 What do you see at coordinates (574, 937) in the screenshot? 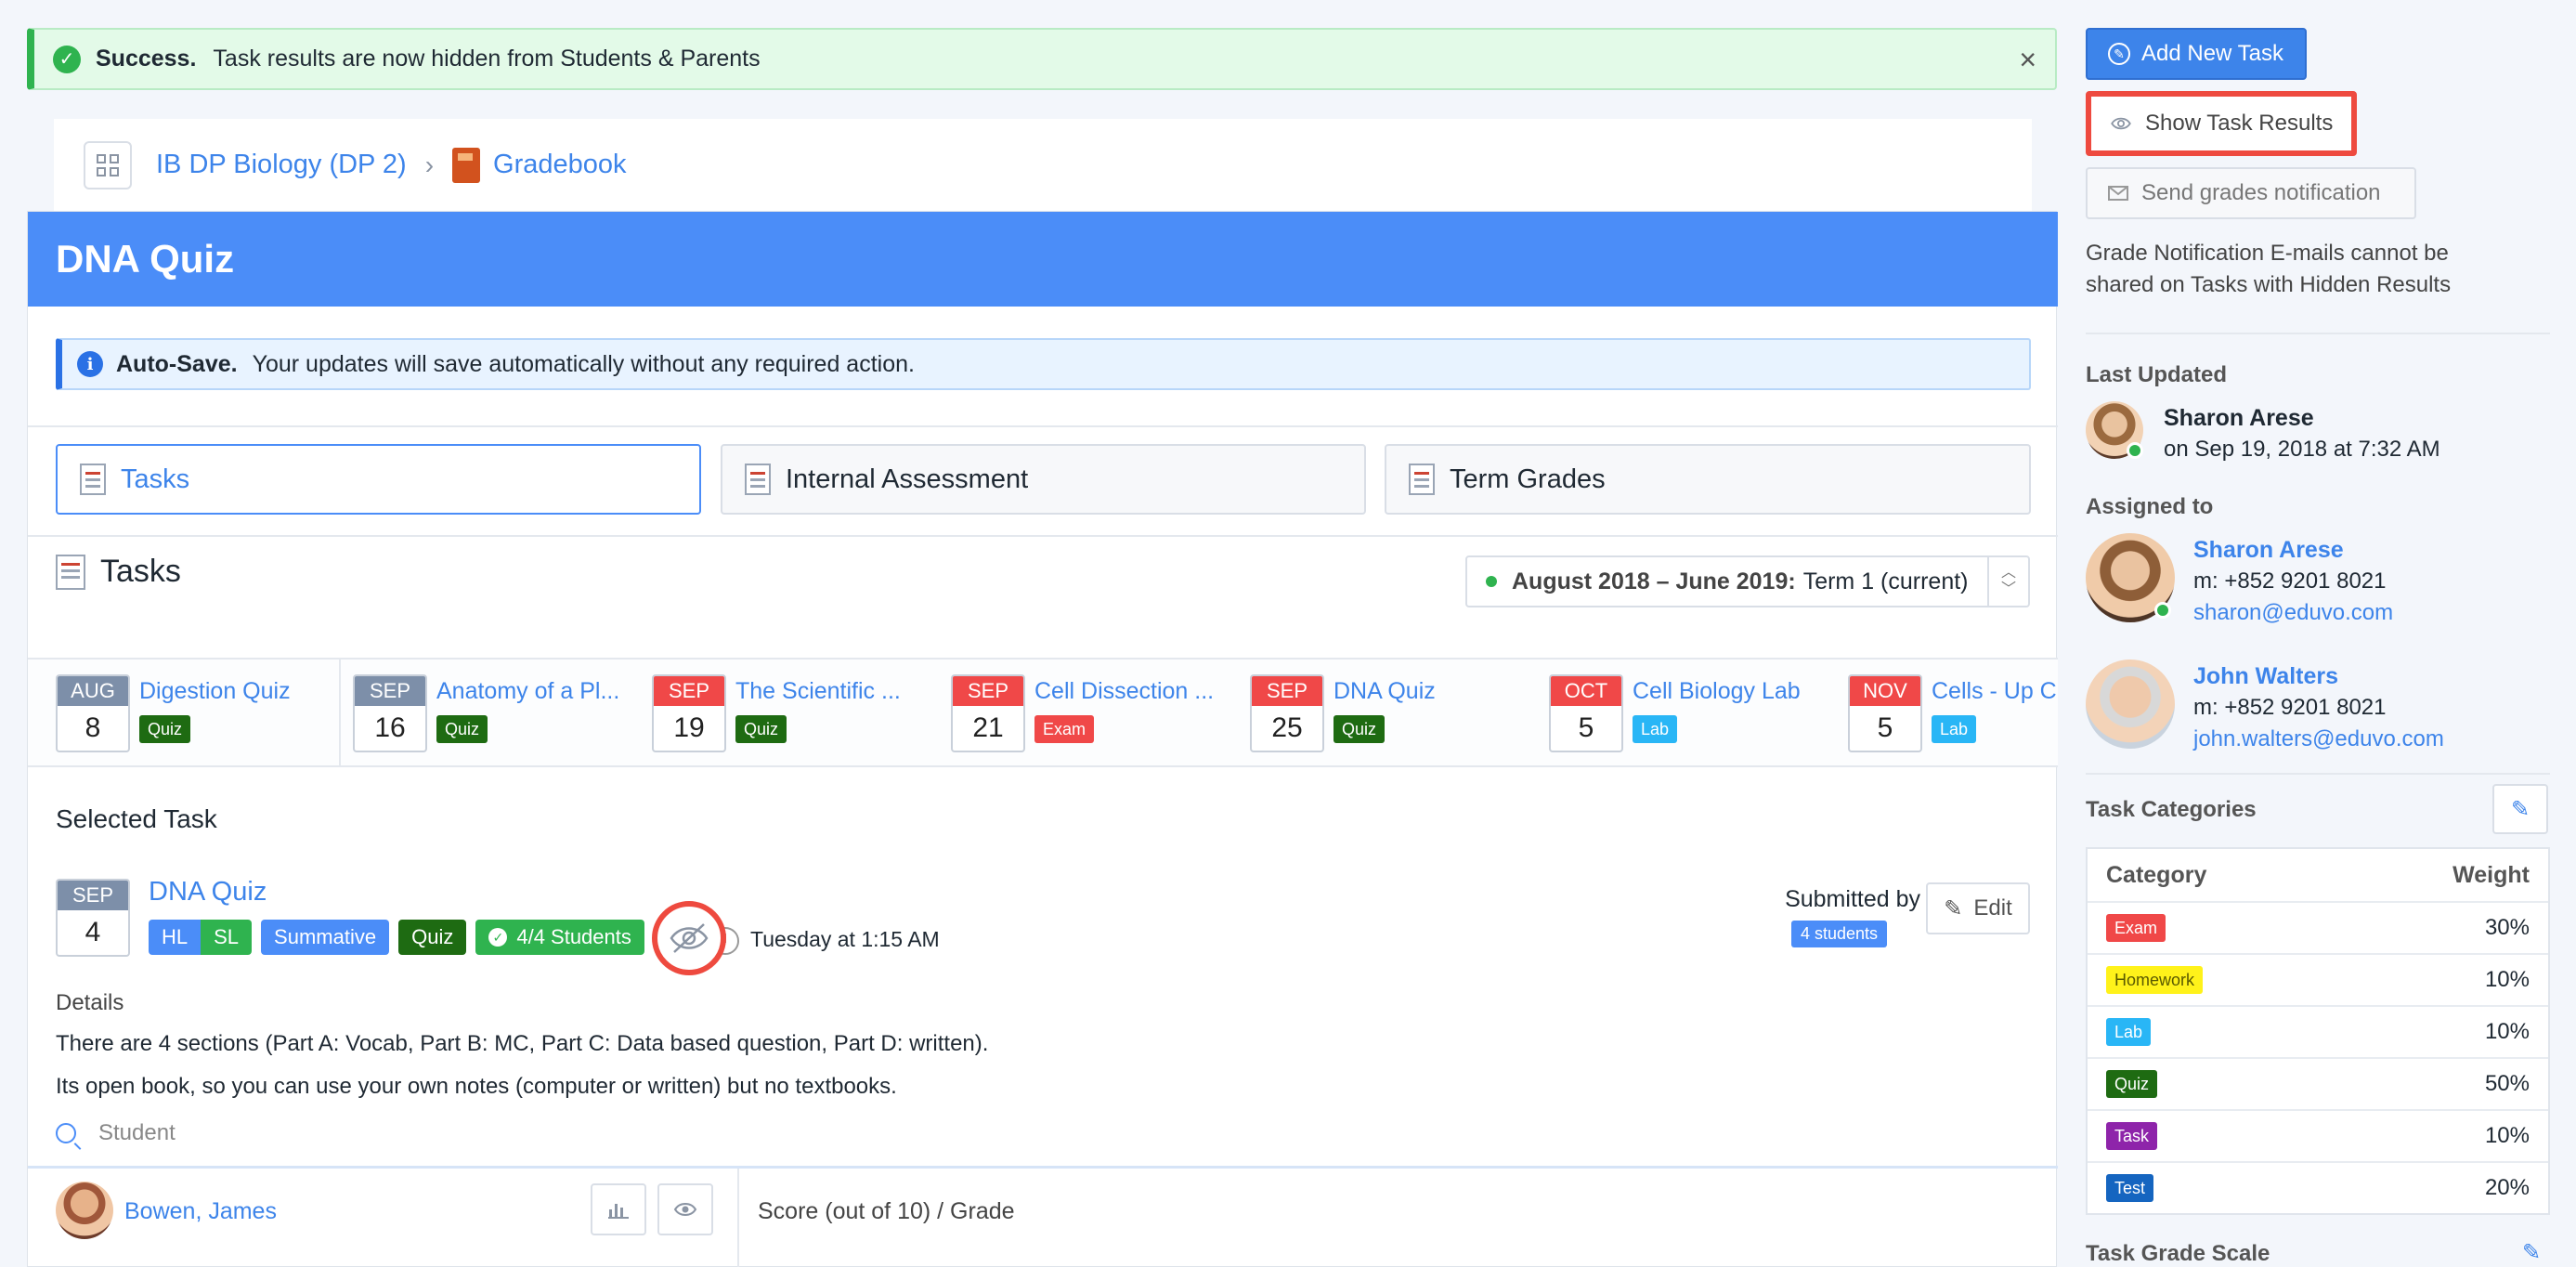
I see `students-count: 4/4 Students` at bounding box center [574, 937].